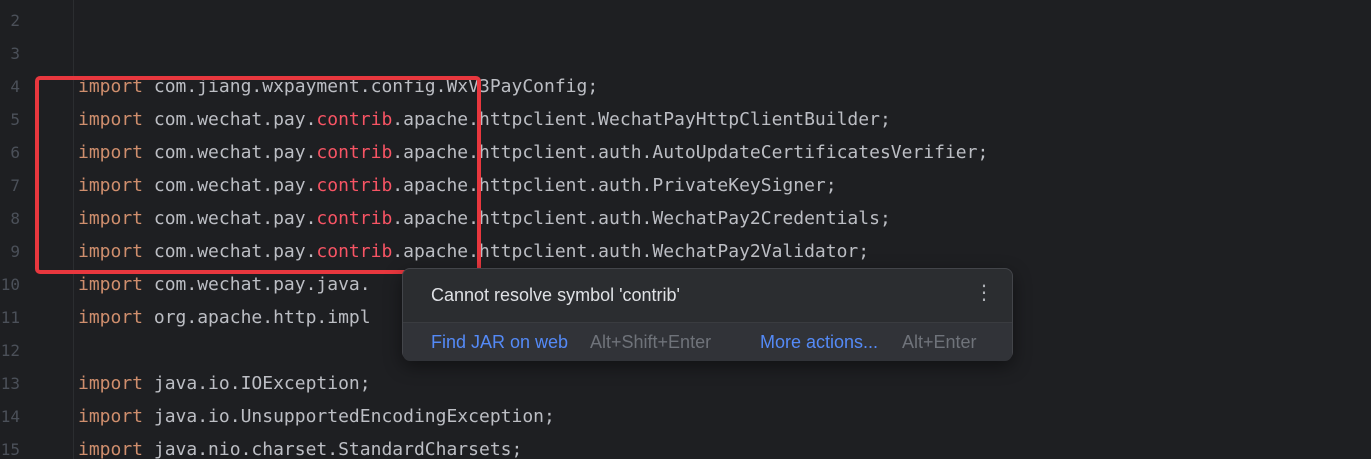 The width and height of the screenshot is (1371, 459). What do you see at coordinates (10, 350) in the screenshot?
I see `line-number: 12` at bounding box center [10, 350].